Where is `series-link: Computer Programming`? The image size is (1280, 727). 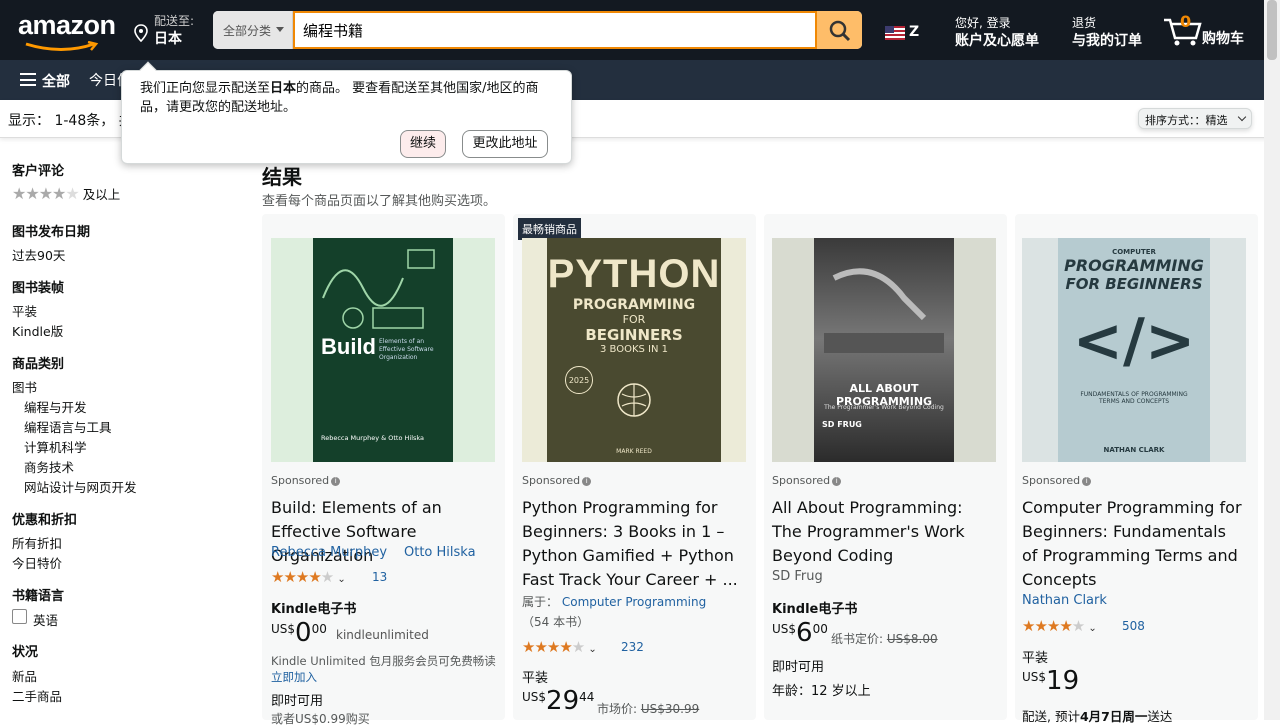 series-link: Computer Programming is located at coordinates (634, 602).